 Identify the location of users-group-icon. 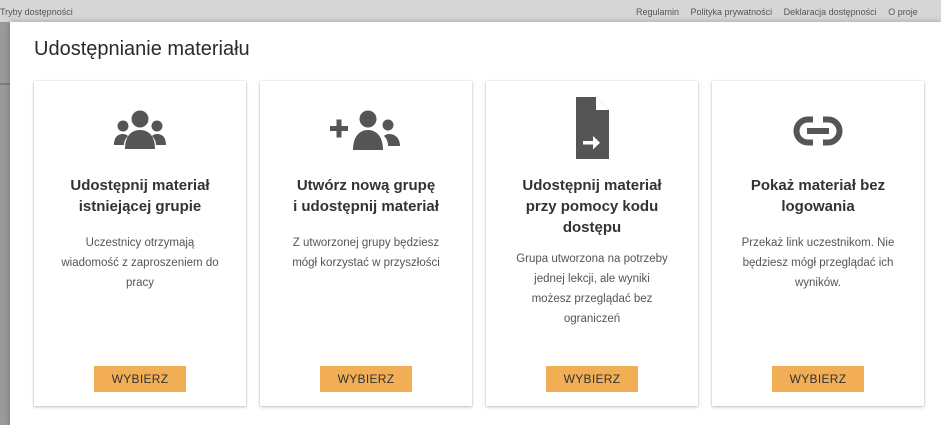
(140, 131).